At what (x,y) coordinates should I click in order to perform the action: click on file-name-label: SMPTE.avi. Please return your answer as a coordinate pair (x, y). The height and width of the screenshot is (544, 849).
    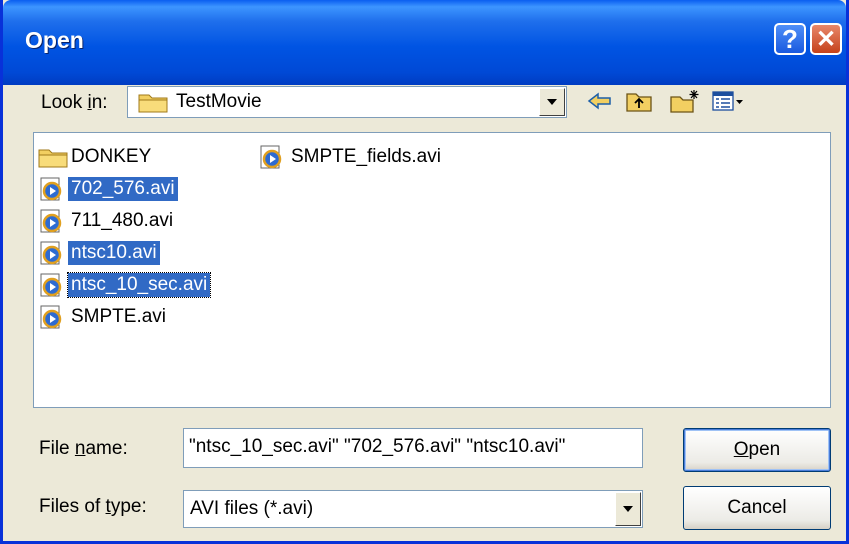
    Looking at the image, I should click on (119, 316).